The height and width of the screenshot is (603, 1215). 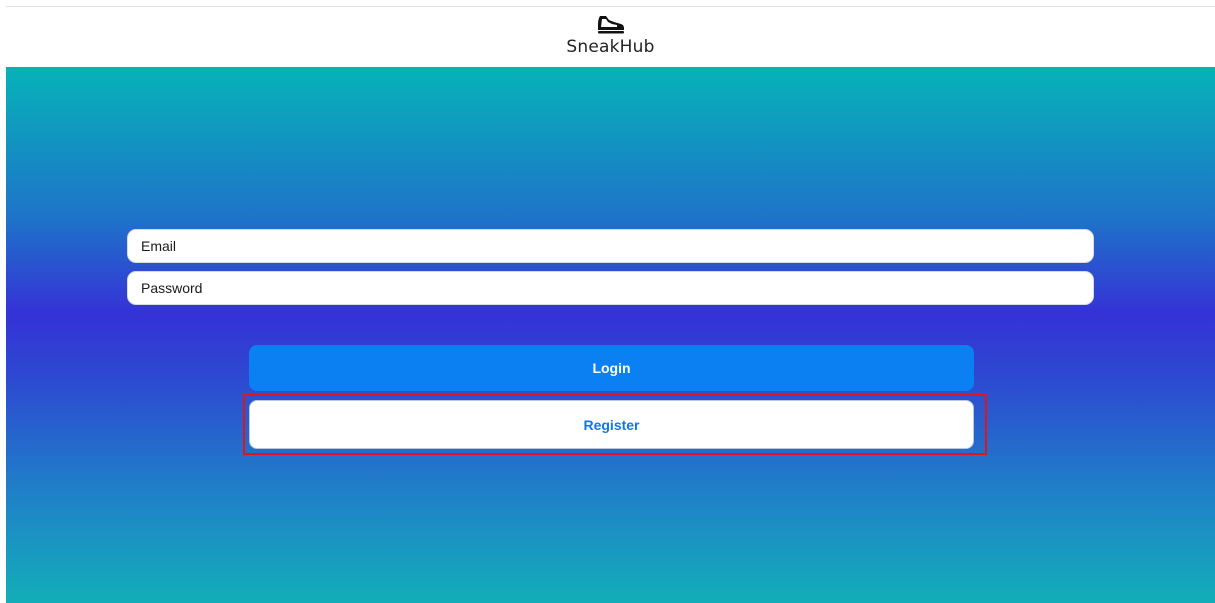 I want to click on email-input, so click(x=610, y=246).